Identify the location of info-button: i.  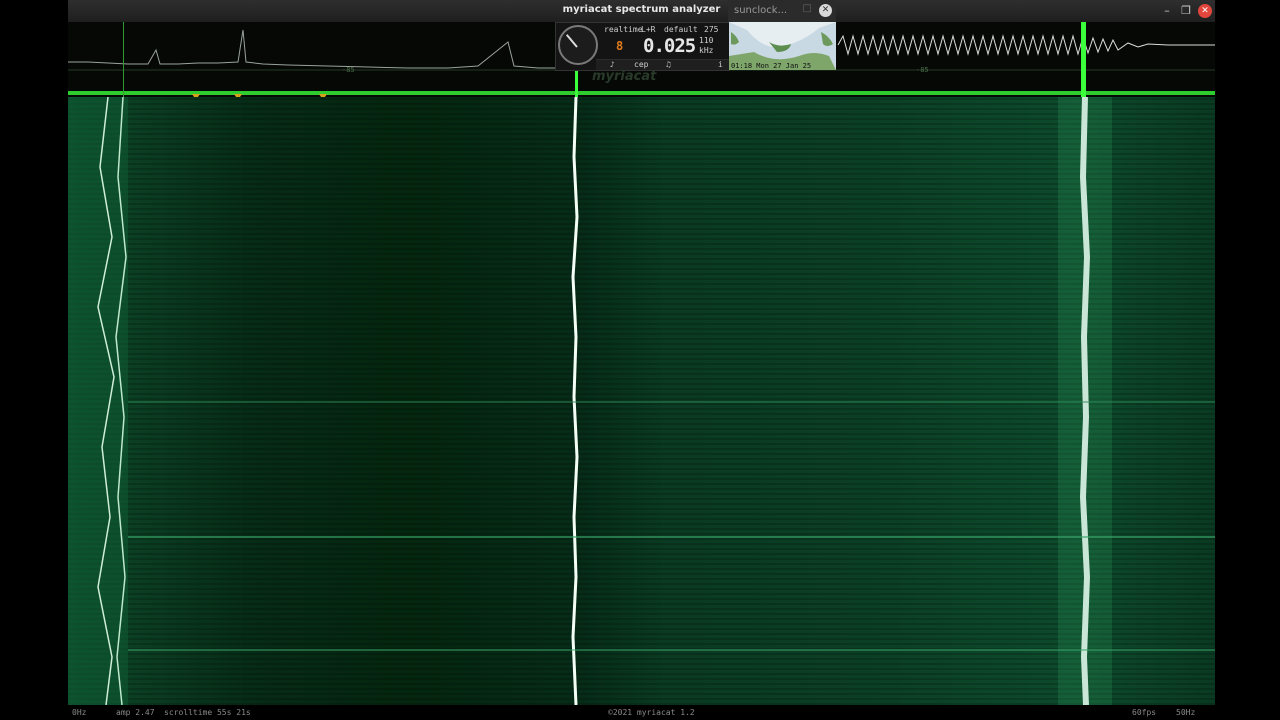
(720, 64).